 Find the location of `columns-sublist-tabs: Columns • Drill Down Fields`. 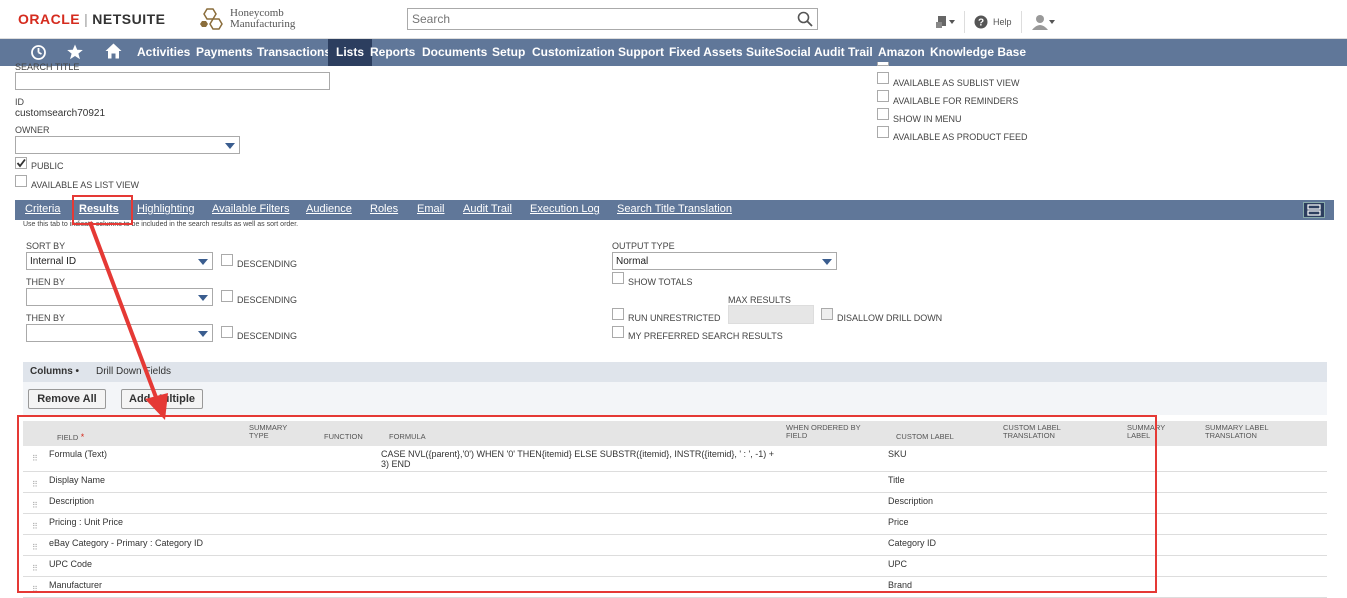

columns-sublist-tabs: Columns • Drill Down Fields is located at coordinates (675, 372).